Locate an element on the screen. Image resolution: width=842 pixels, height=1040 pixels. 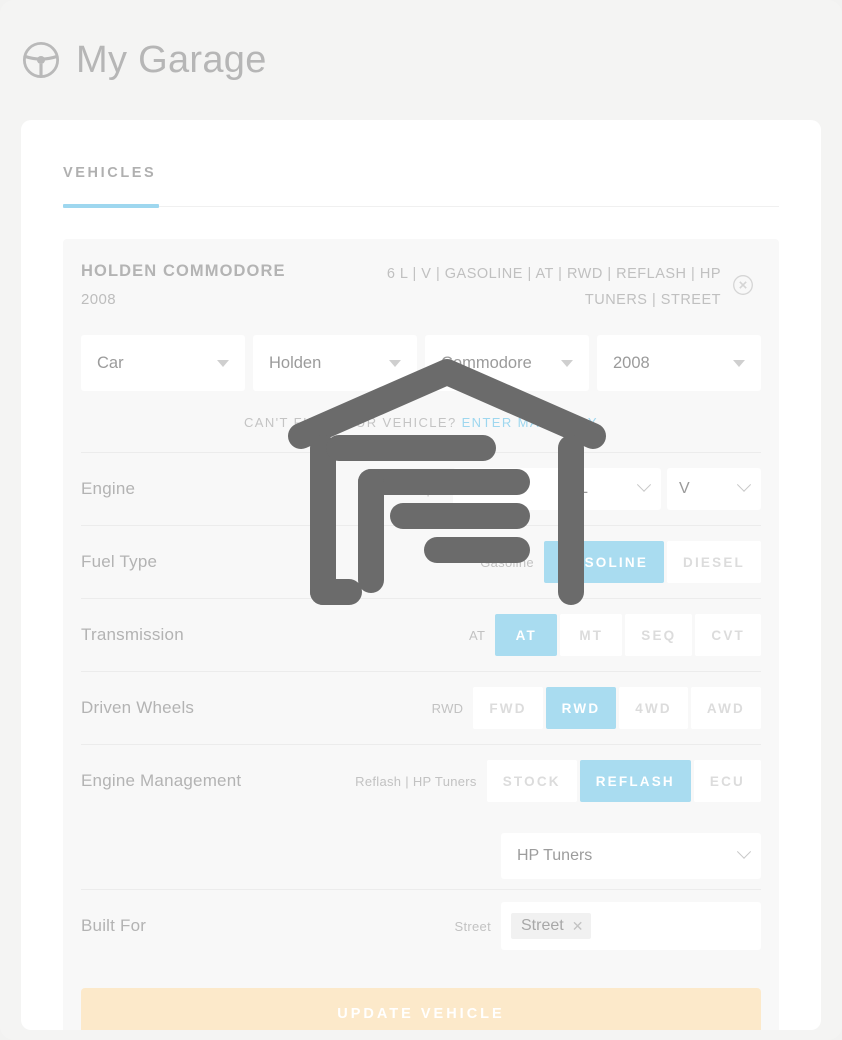
row-transmission-label: Transmission is located at coordinates (132, 635).